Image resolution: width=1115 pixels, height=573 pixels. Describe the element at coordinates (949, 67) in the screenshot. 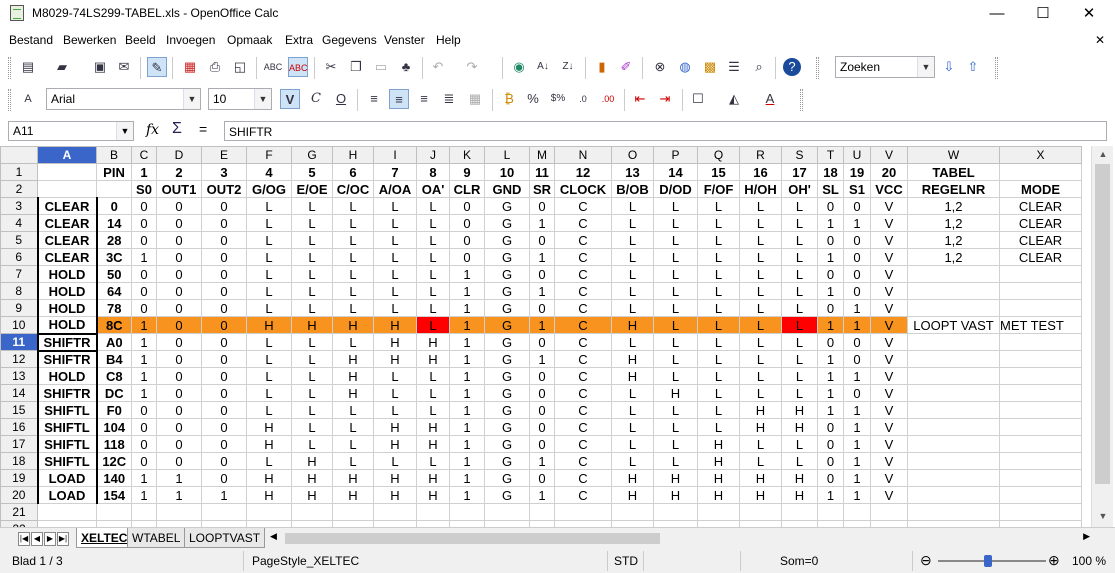

I see `find-next-icon: ⇩` at that location.